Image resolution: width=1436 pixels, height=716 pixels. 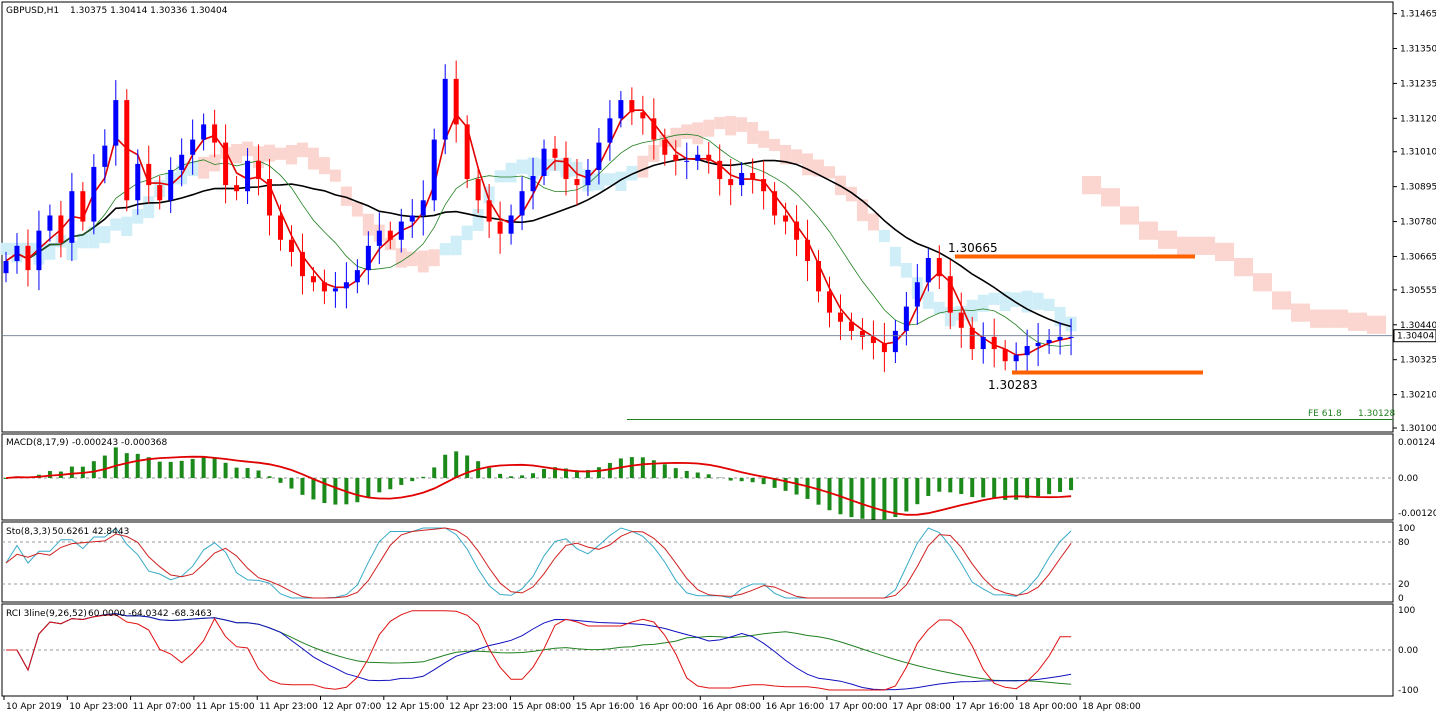 What do you see at coordinates (1048, 707) in the screenshot?
I see `time-tick-label: 18 Apr 00:00` at bounding box center [1048, 707].